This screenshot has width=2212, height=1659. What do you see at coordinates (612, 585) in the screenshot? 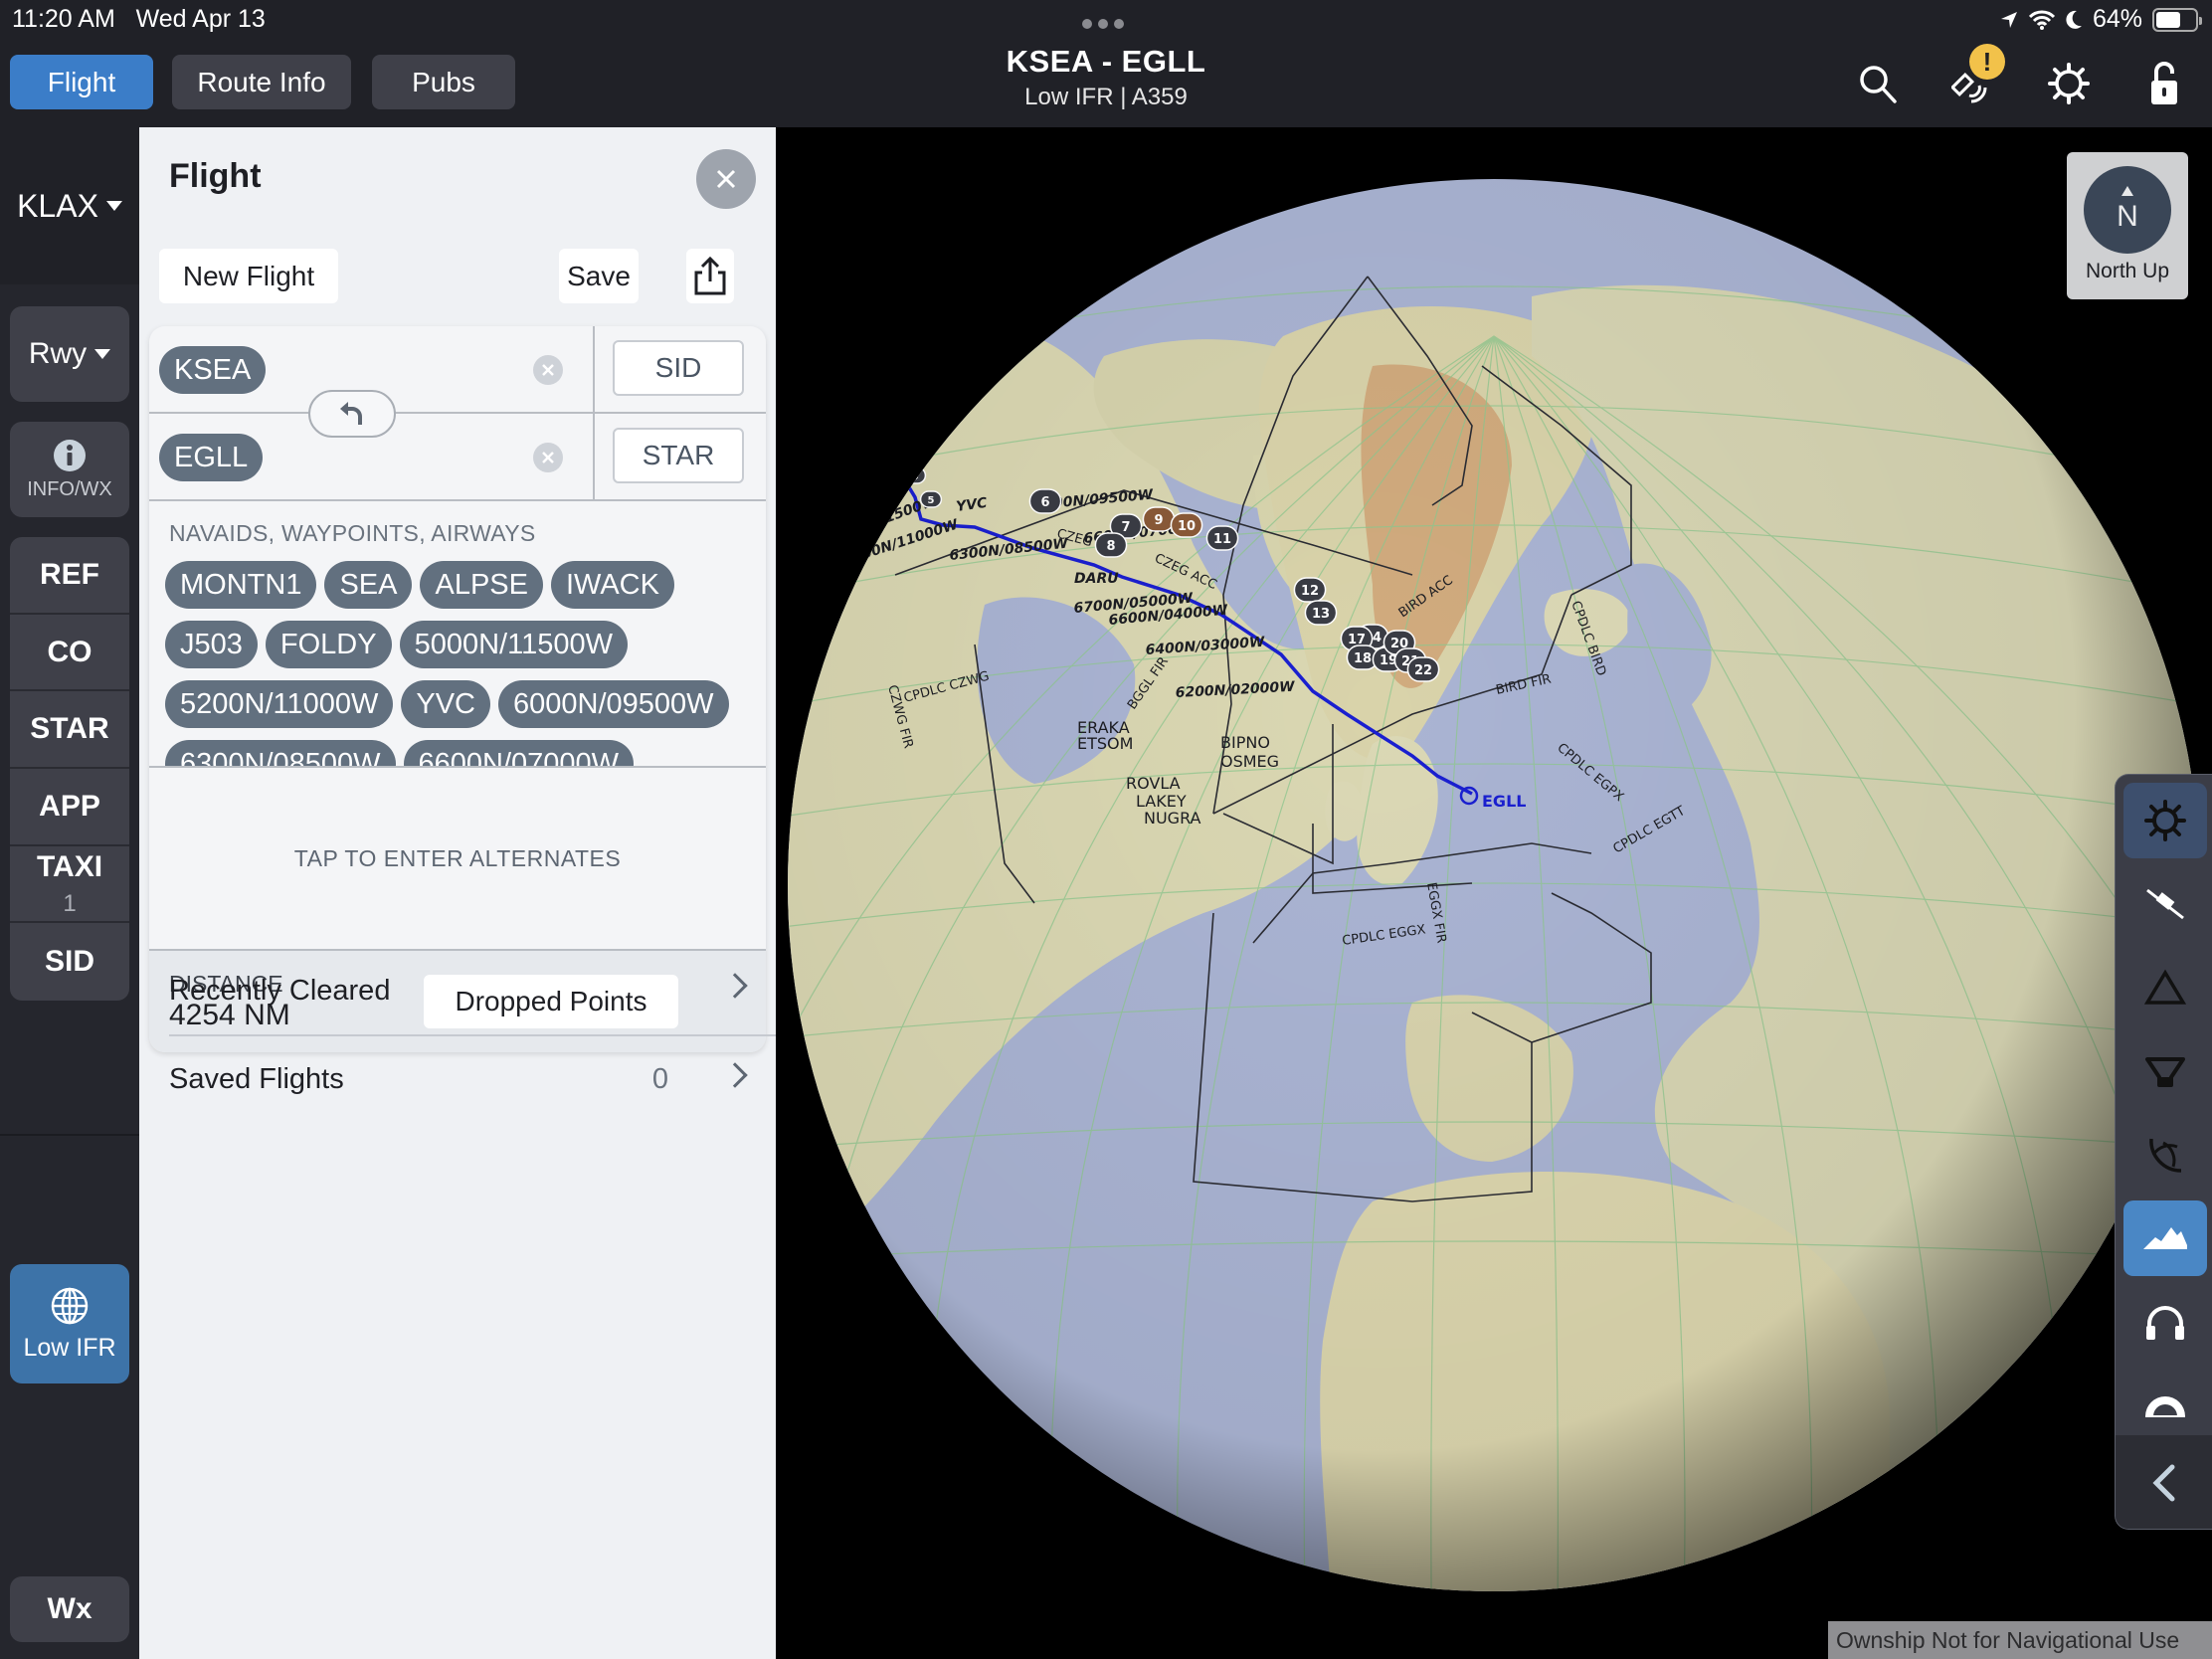
I see `waypoint-chip: IWACK` at bounding box center [612, 585].